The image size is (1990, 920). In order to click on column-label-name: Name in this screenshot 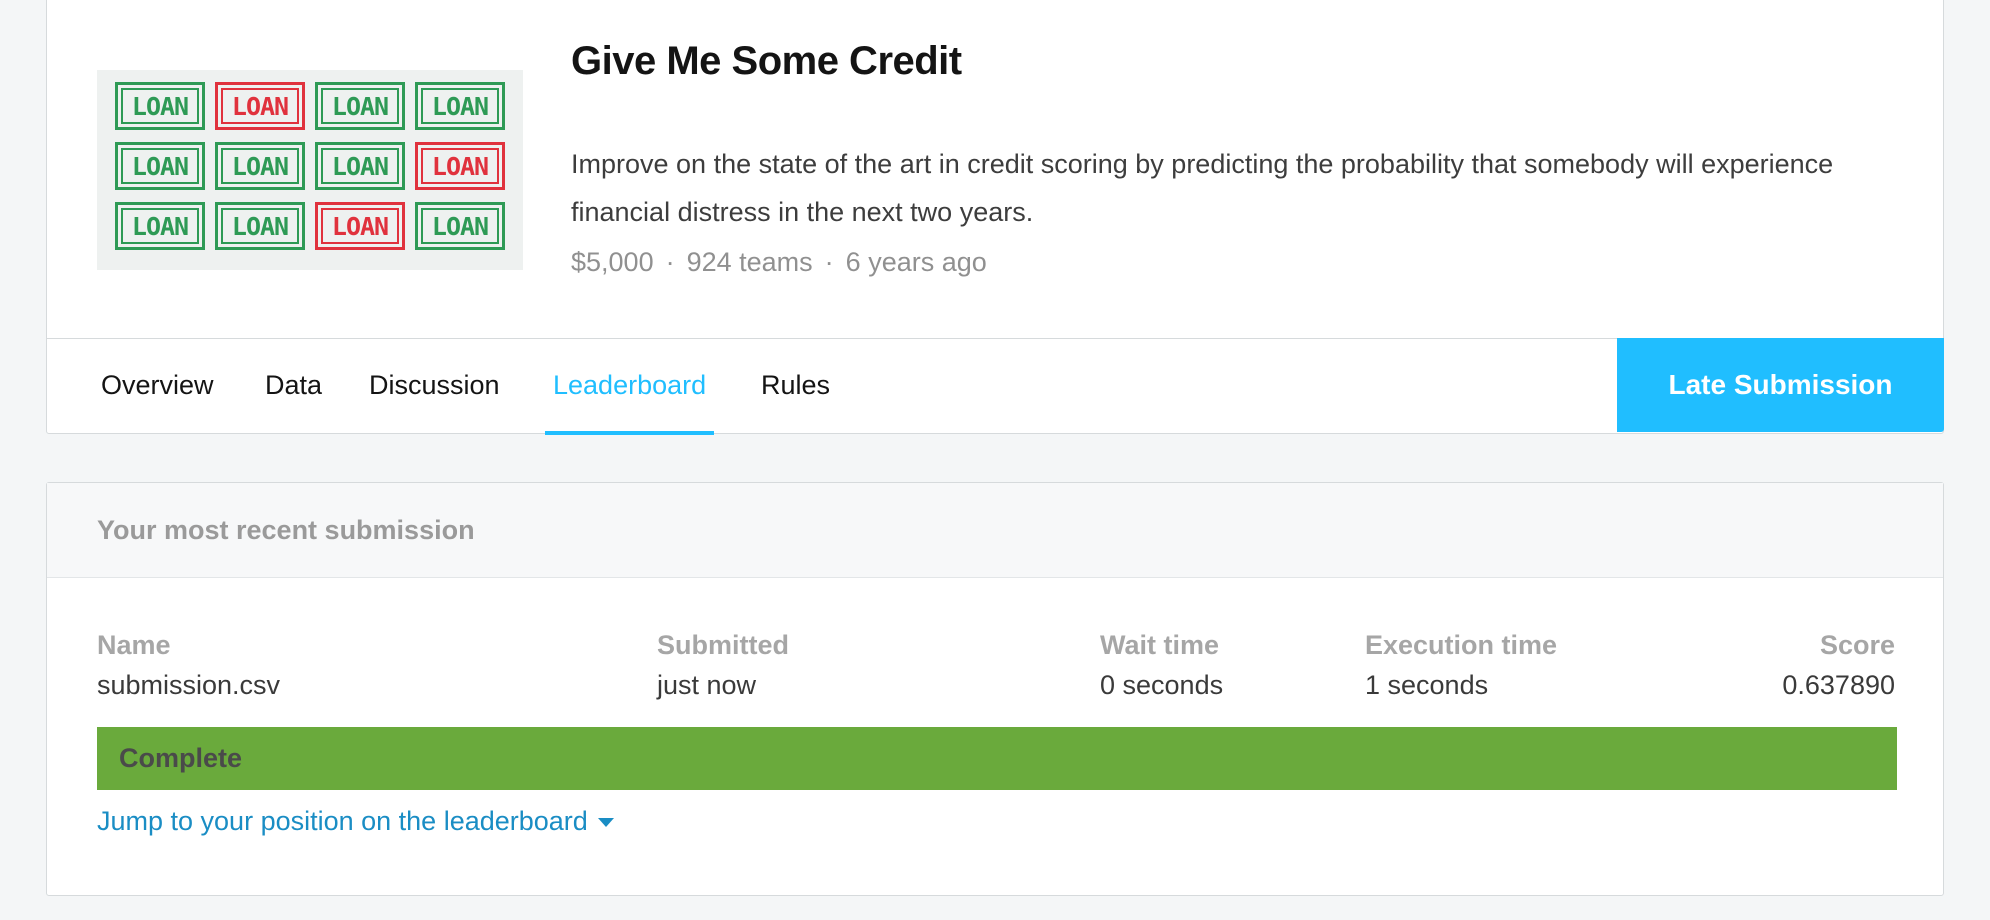, I will do `click(134, 645)`.